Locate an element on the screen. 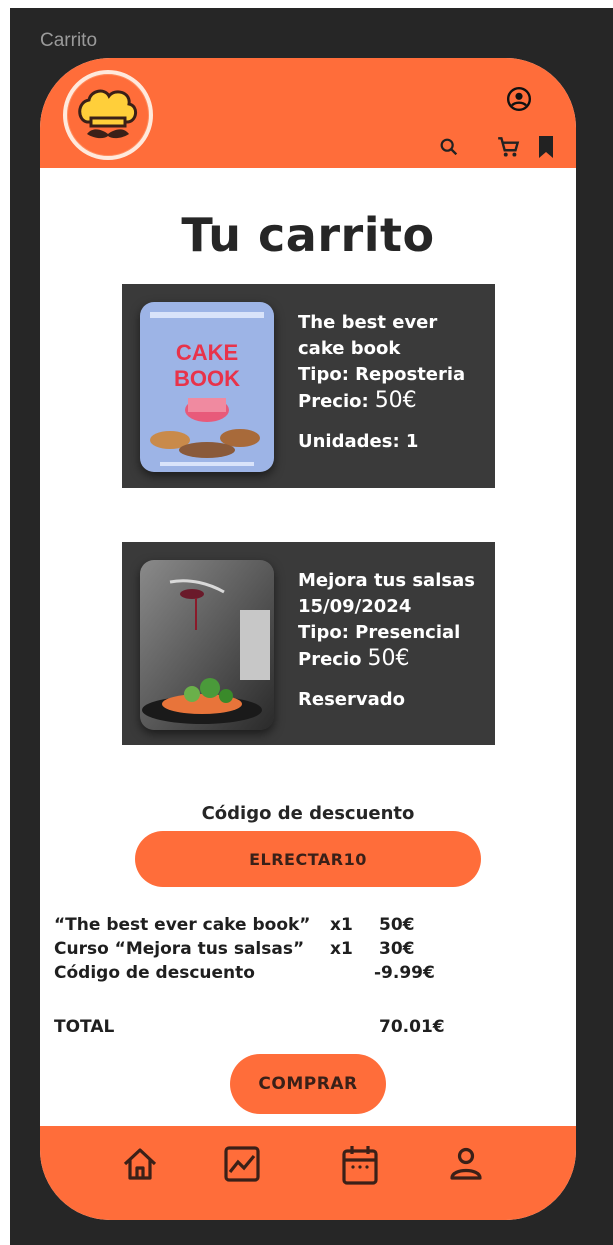 This screenshot has width=613, height=1245. summary-row: Código de descuento -9.99€ is located at coordinates (254, 973).